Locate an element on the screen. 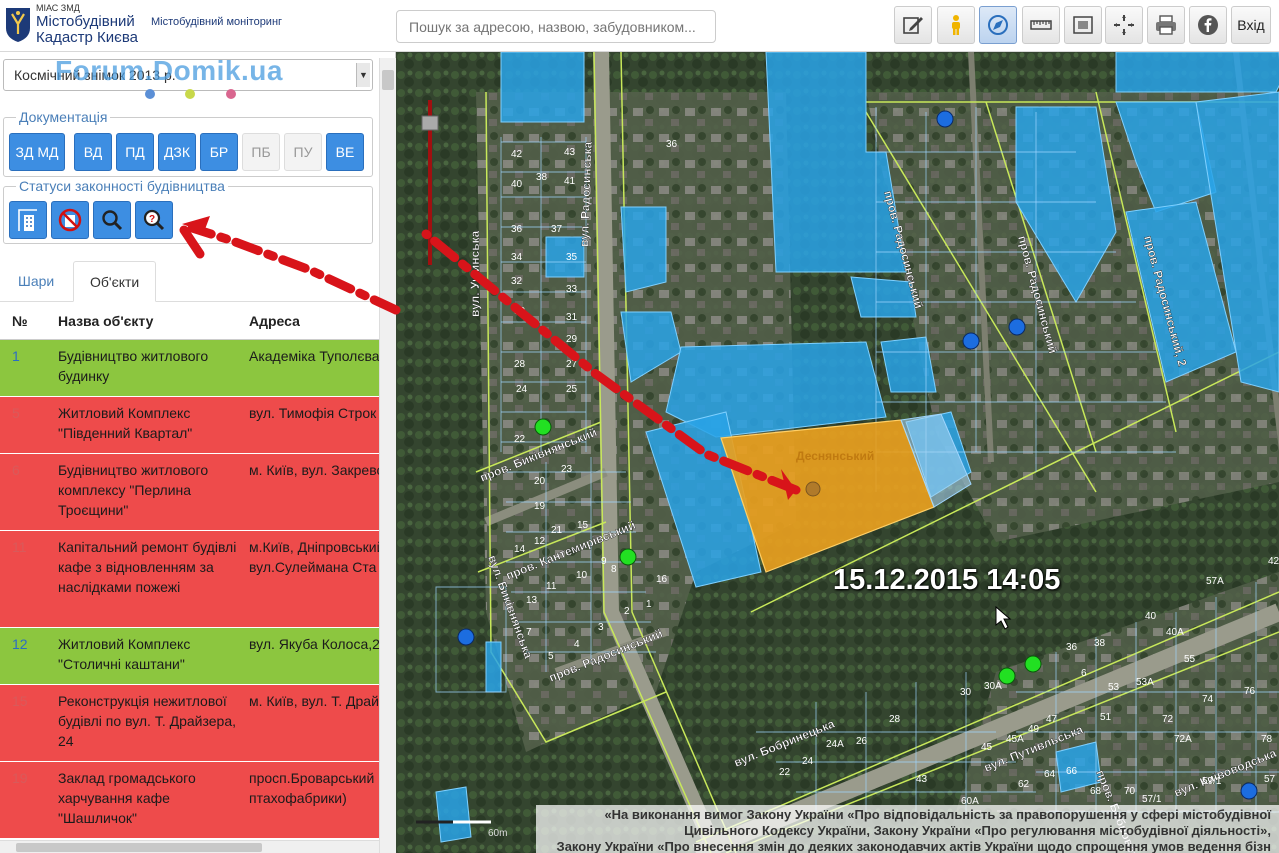  kyiv-coat-of-arms-logo is located at coordinates (18, 24).